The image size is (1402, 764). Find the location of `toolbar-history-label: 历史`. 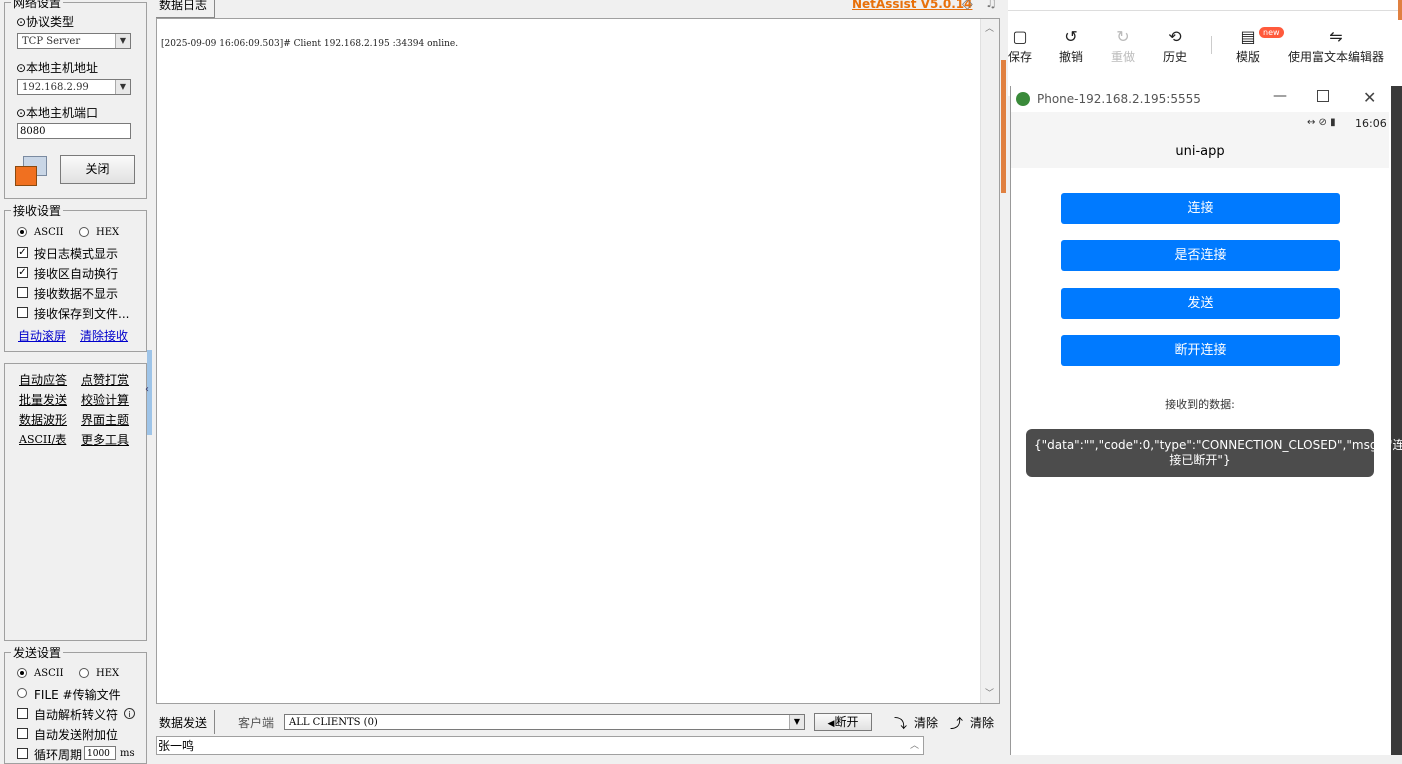

toolbar-history-label: 历史 is located at coordinates (1174, 57).